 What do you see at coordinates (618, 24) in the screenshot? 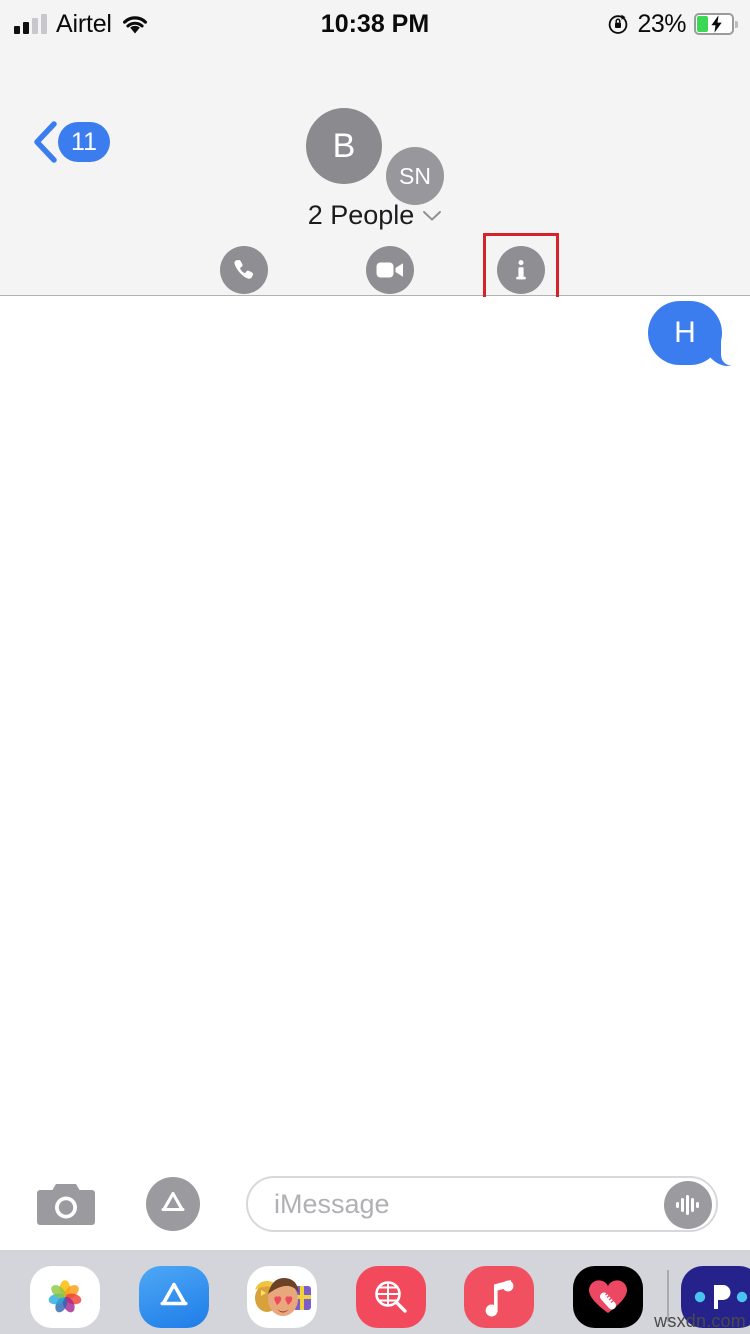
I see `rotation-lock-icon` at bounding box center [618, 24].